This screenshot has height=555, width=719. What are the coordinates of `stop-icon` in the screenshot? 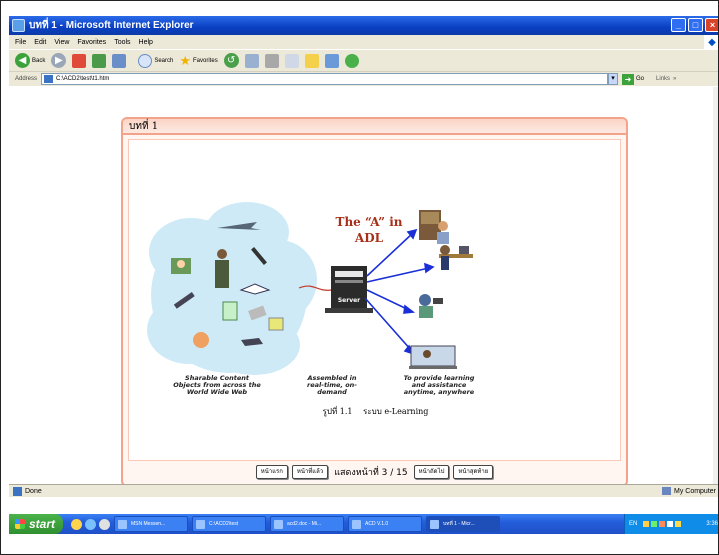 It's located at (79, 60).